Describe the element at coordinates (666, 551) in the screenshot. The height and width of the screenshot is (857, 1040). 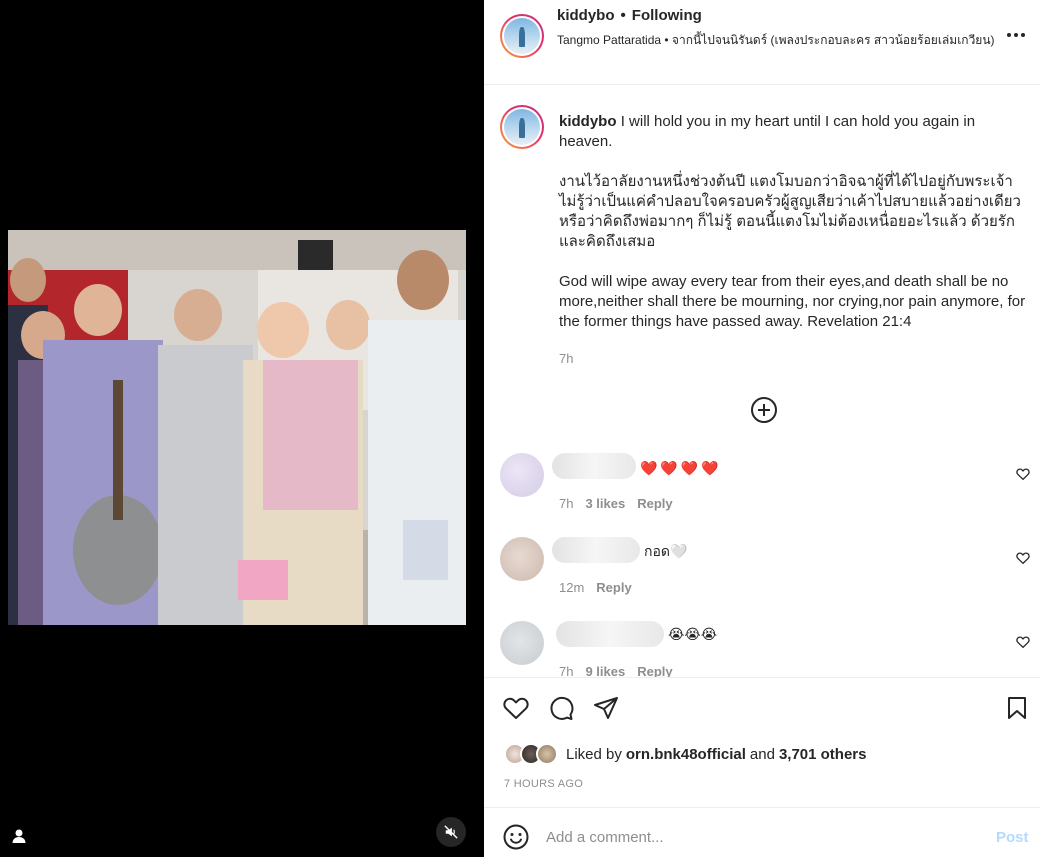
I see `comment-text: กอด🤍` at that location.